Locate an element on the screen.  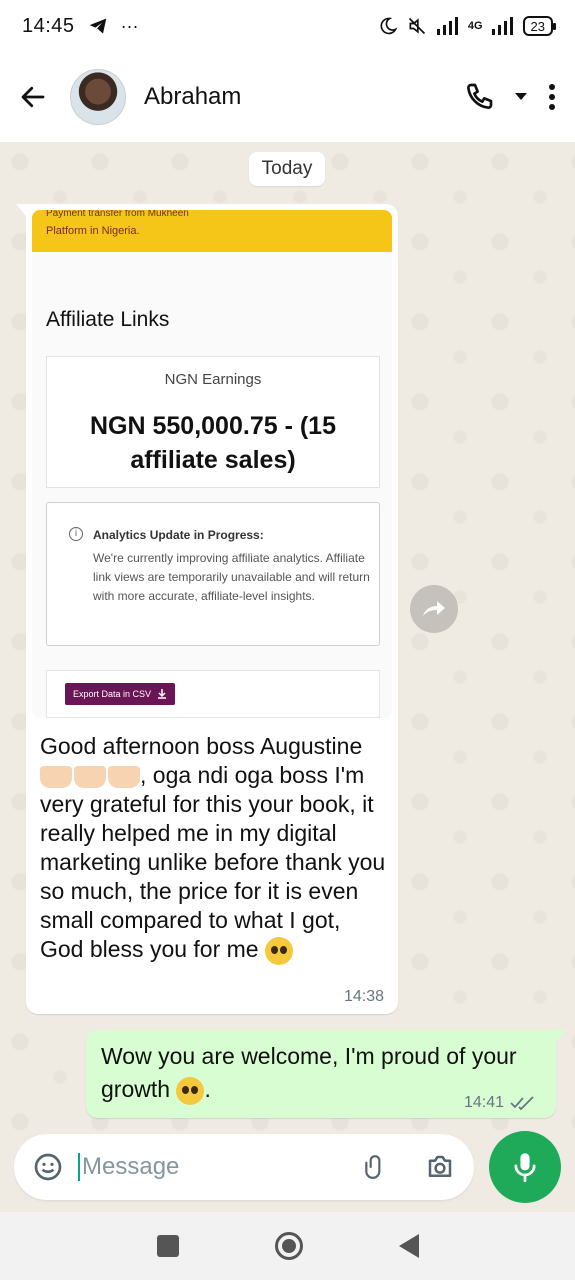
attach-paperclip-icon is located at coordinates (375, 1167).